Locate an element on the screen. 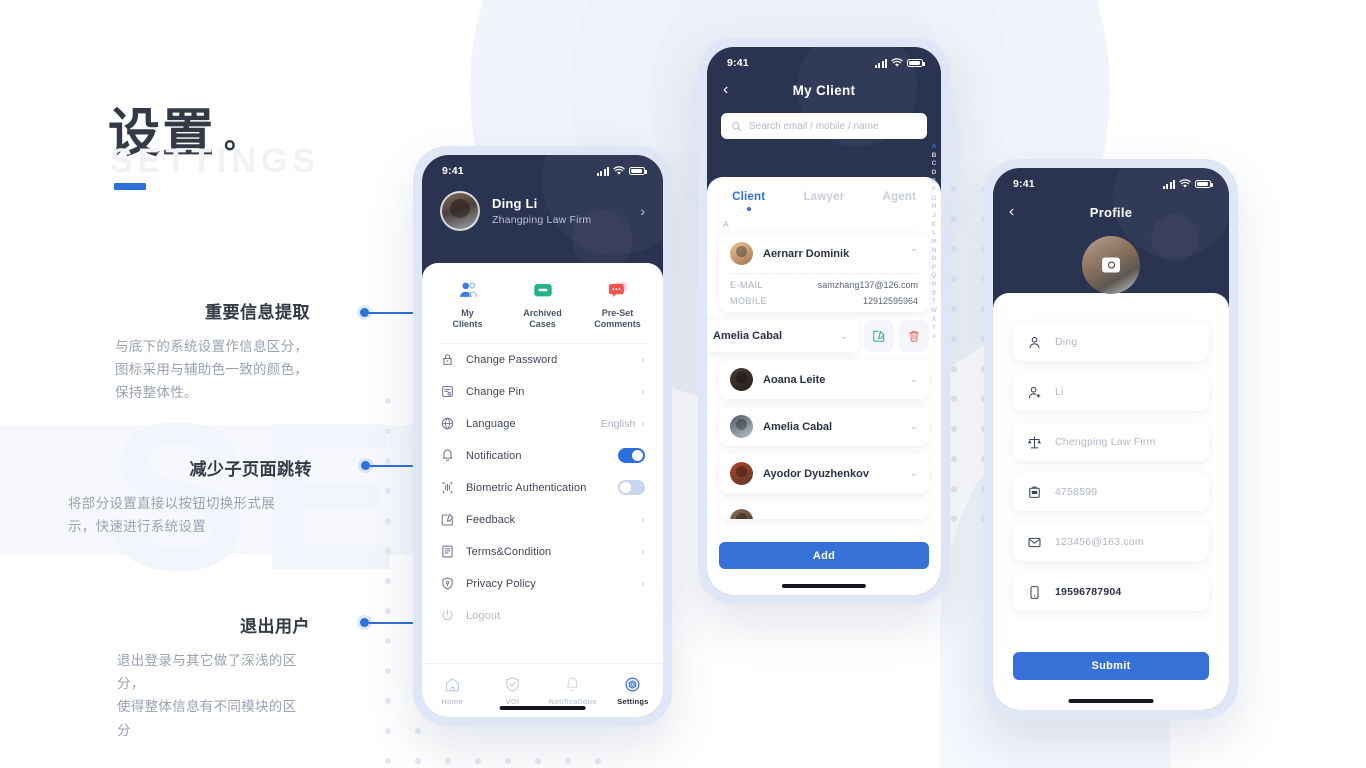 The height and width of the screenshot is (768, 1366). camera-icon is located at coordinates (1111, 265).